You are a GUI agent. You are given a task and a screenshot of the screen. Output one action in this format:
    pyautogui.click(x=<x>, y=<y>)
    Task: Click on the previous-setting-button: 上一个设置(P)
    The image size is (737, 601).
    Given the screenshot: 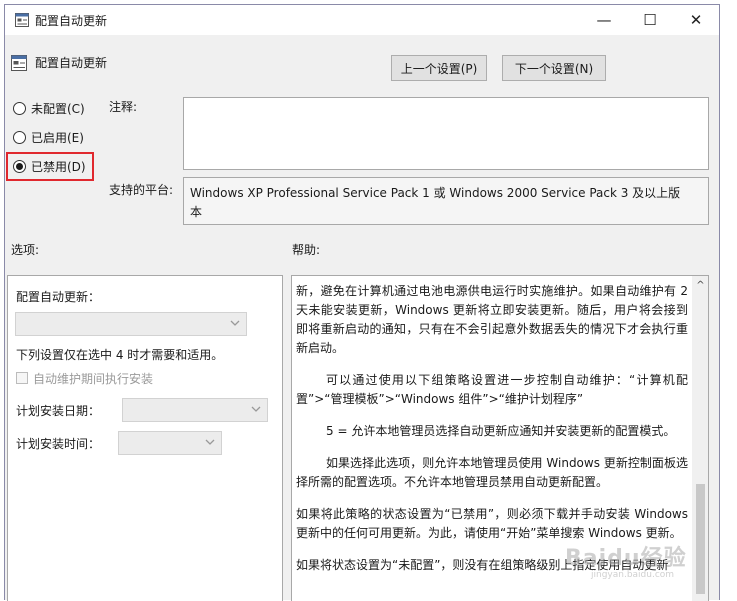 What is the action you would take?
    pyautogui.click(x=439, y=68)
    